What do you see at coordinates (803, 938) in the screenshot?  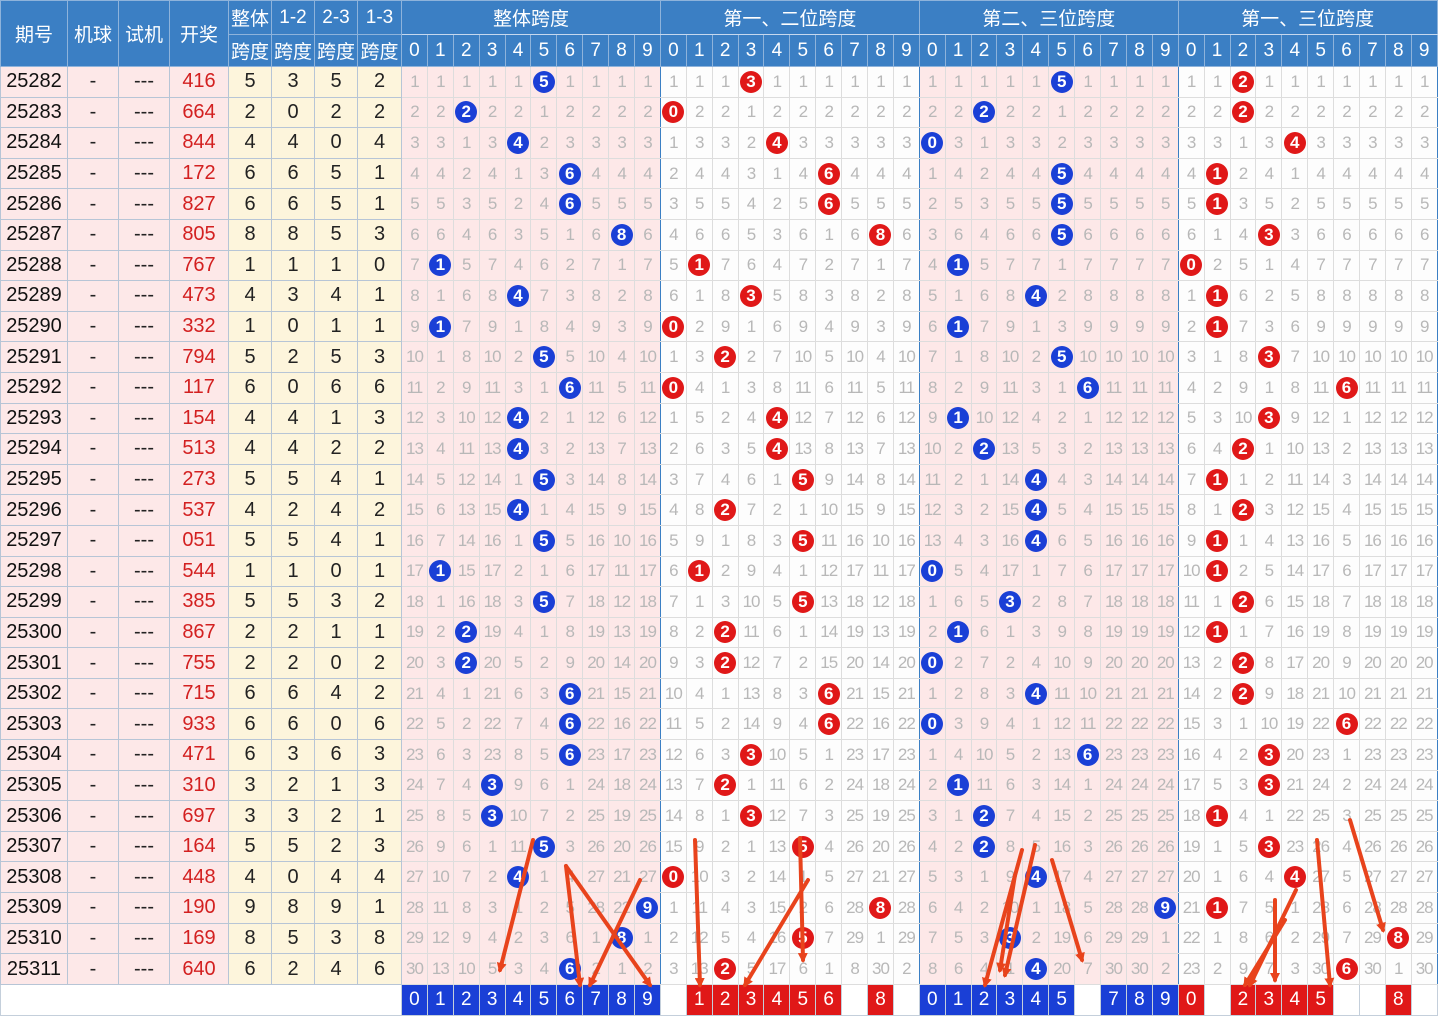 I see `hit-ball-cell: 5` at bounding box center [803, 938].